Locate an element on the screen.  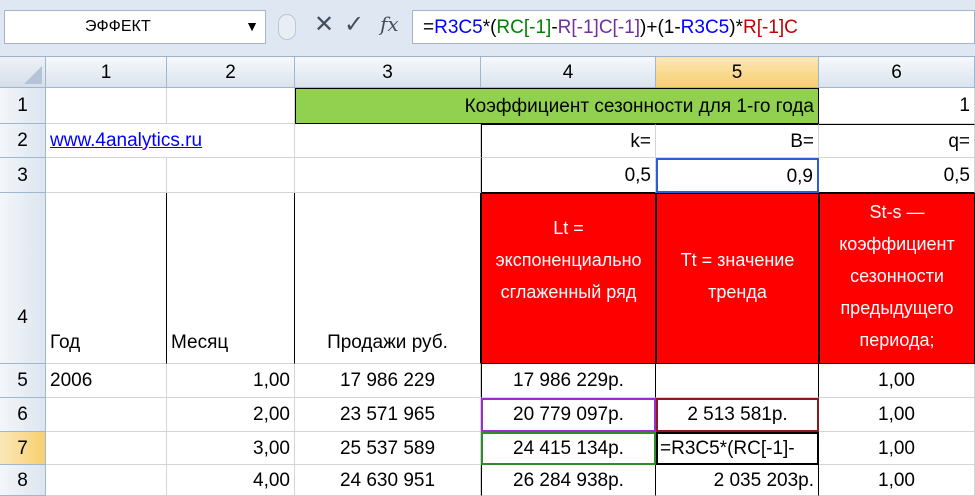
formula-segment: *( is located at coordinates (489, 27).